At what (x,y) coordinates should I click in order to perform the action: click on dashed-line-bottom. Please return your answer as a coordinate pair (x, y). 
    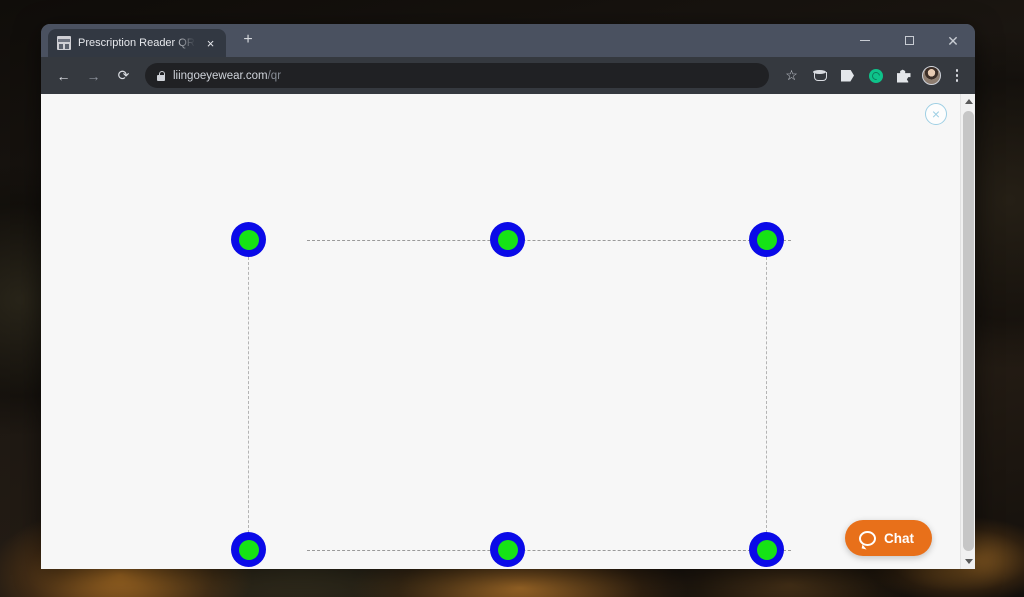
    Looking at the image, I should click on (549, 550).